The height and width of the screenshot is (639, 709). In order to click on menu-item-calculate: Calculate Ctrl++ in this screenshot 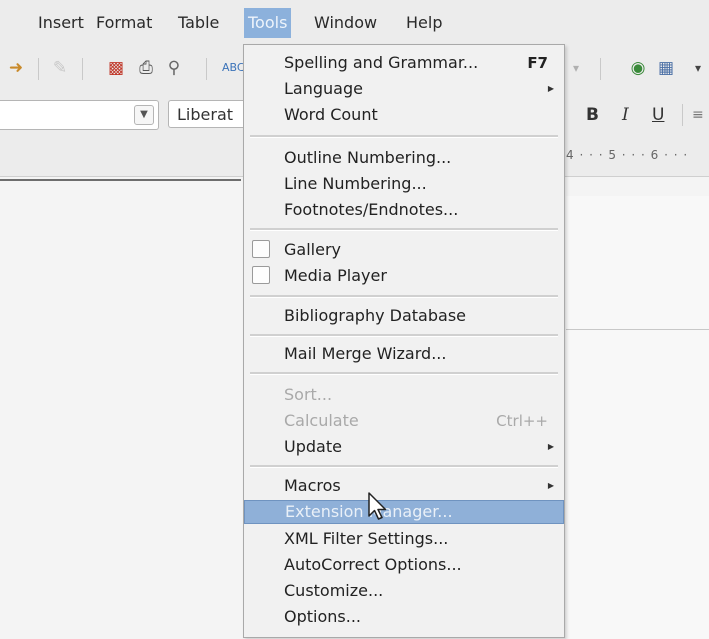, I will do `click(404, 421)`.